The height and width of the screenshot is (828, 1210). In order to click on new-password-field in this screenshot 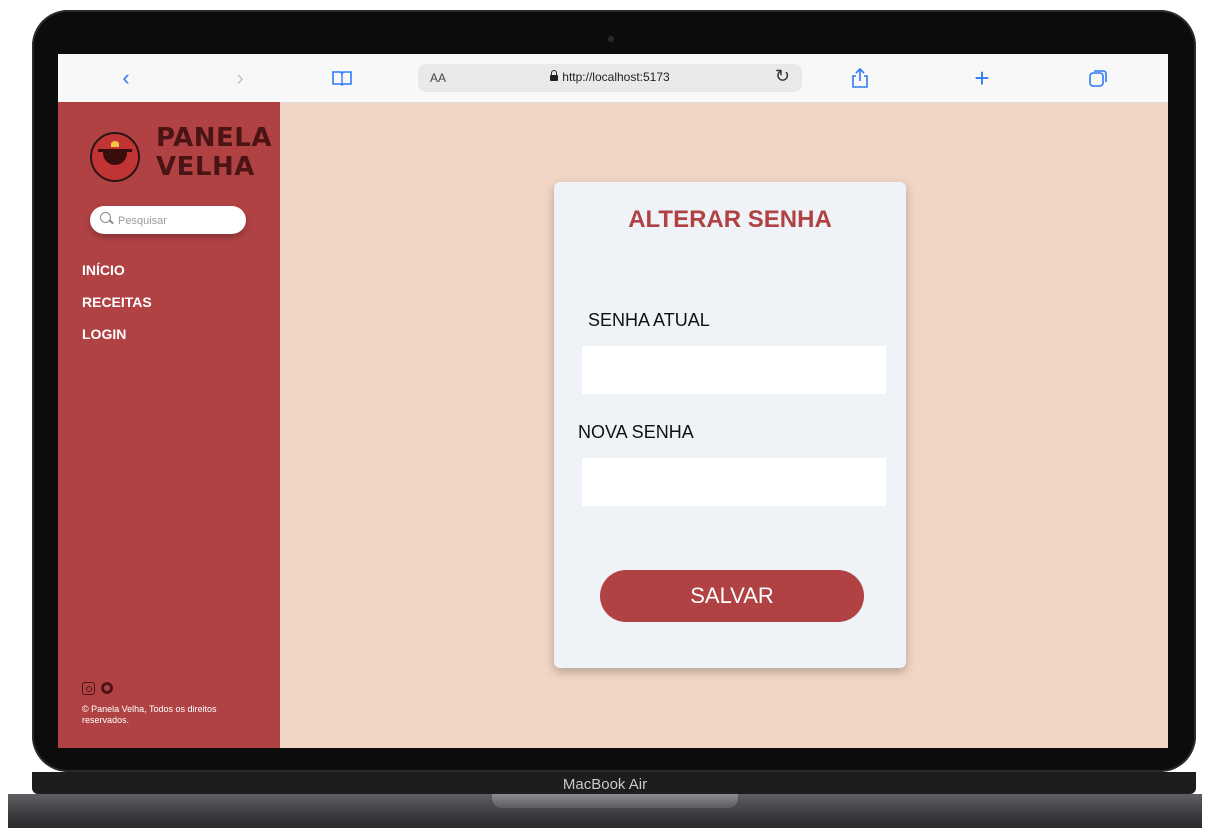, I will do `click(734, 482)`.